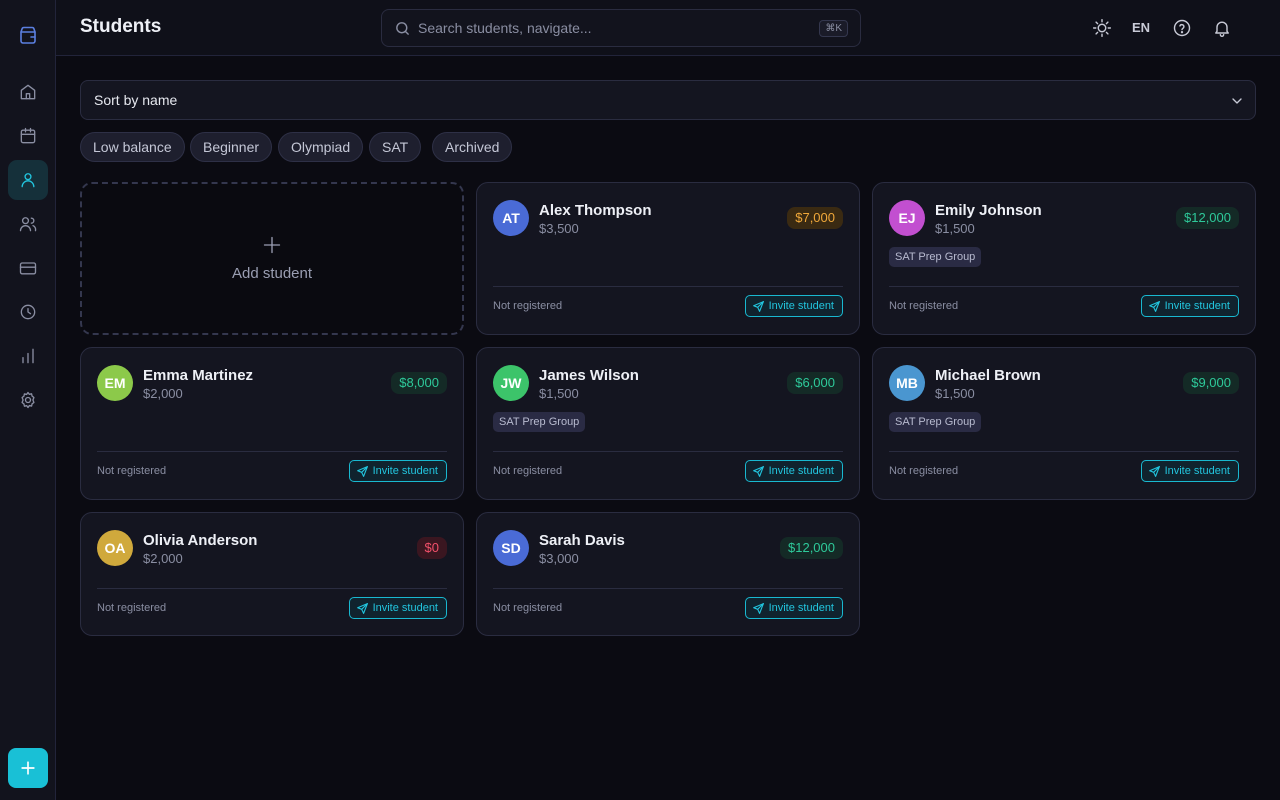 The height and width of the screenshot is (800, 1280). Describe the element at coordinates (472, 147) in the screenshot. I see `filter-chip-archived: Archived` at that location.